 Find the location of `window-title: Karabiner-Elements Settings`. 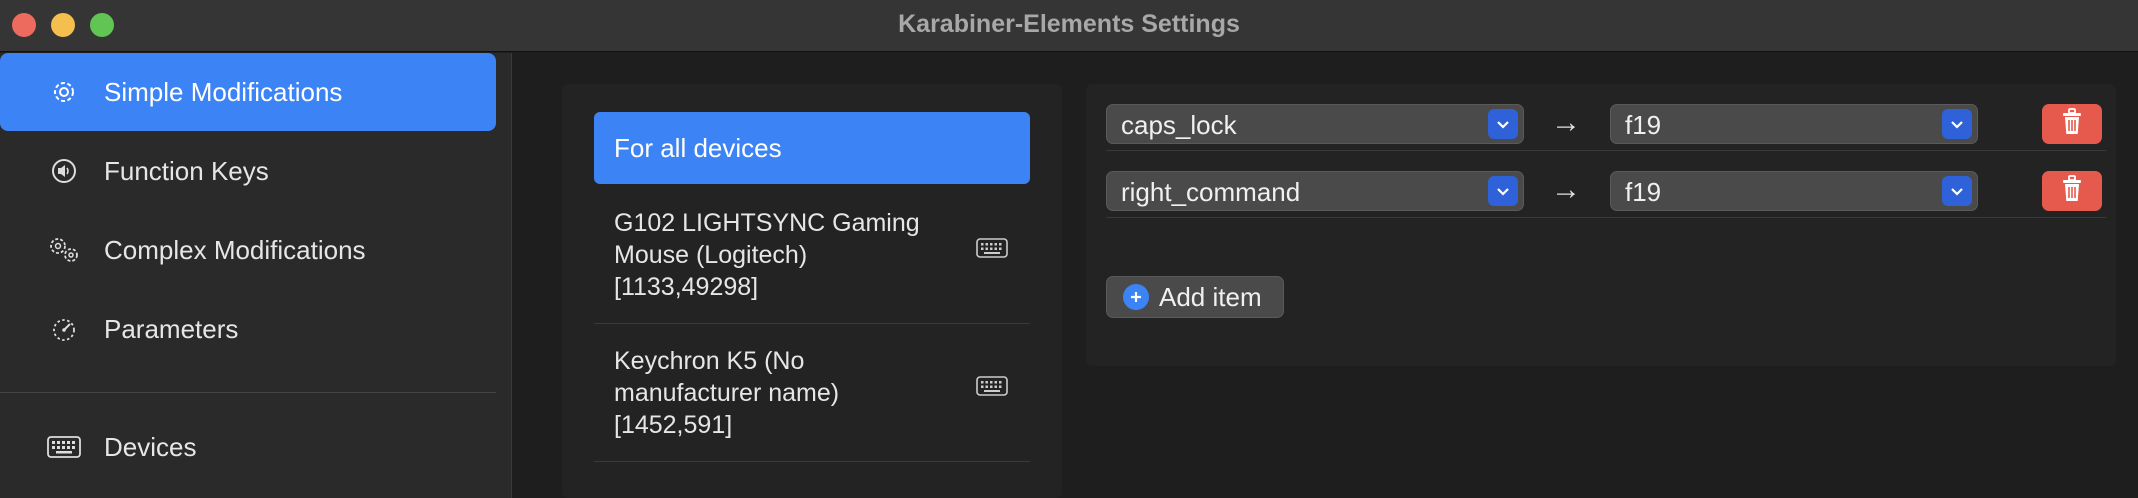

window-title: Karabiner-Elements Settings is located at coordinates (1069, 24).